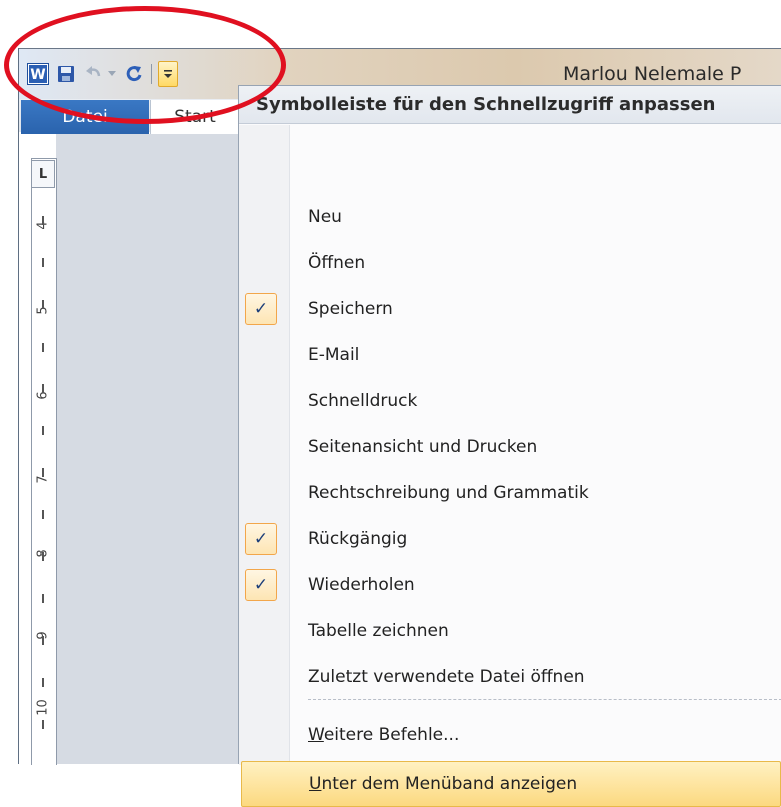 The image size is (781, 807). Describe the element at coordinates (510, 631) in the screenshot. I see `menu-item-tabelle-zeichnen: Tabelle zeichnen` at that location.